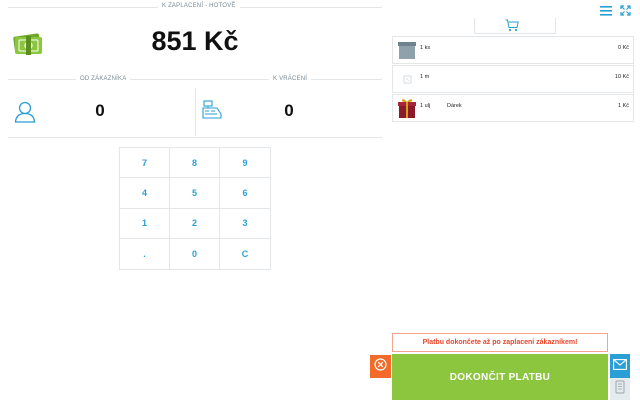  I want to click on key-4: 4, so click(145, 193).